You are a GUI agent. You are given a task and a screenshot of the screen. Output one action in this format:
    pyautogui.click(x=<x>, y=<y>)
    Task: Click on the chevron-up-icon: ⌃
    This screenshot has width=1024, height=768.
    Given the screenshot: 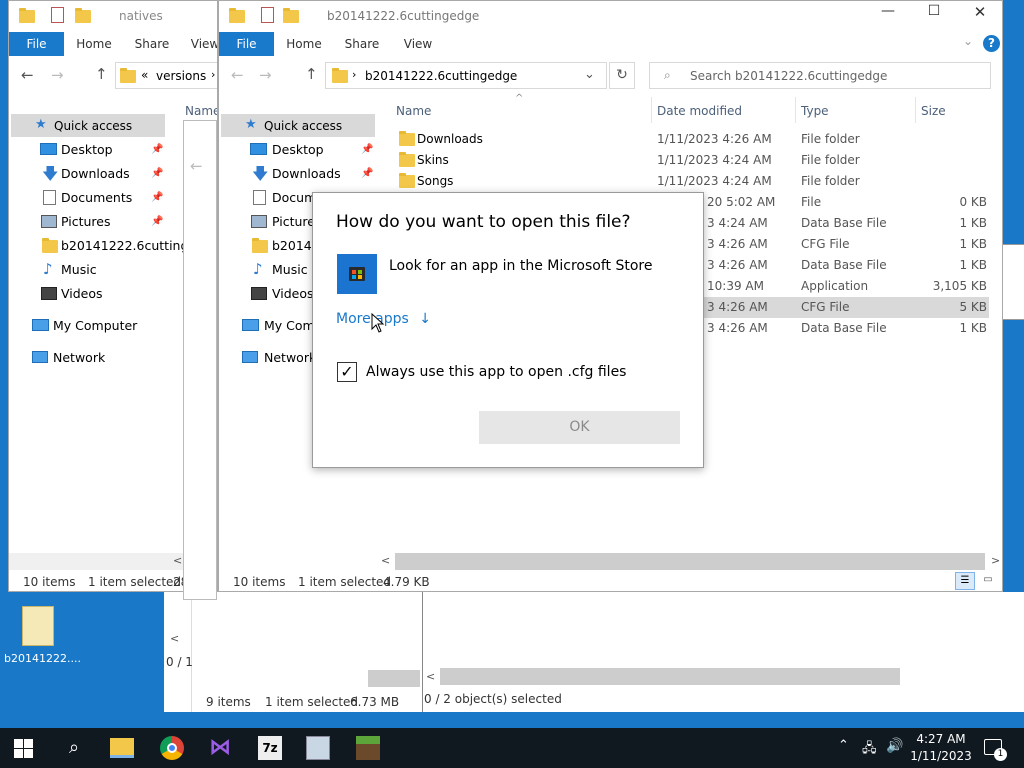 What is the action you would take?
    pyautogui.click(x=843, y=745)
    